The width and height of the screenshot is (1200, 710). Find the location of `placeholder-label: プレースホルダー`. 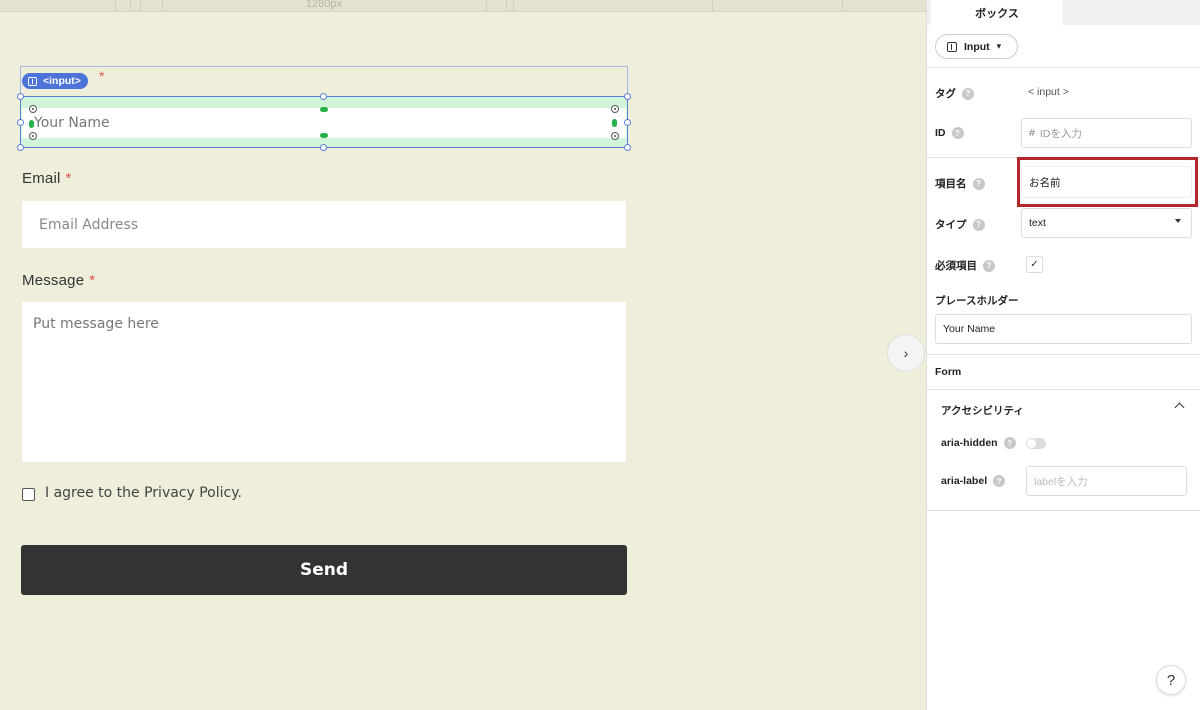

placeholder-label: プレースホルダー is located at coordinates (977, 301).